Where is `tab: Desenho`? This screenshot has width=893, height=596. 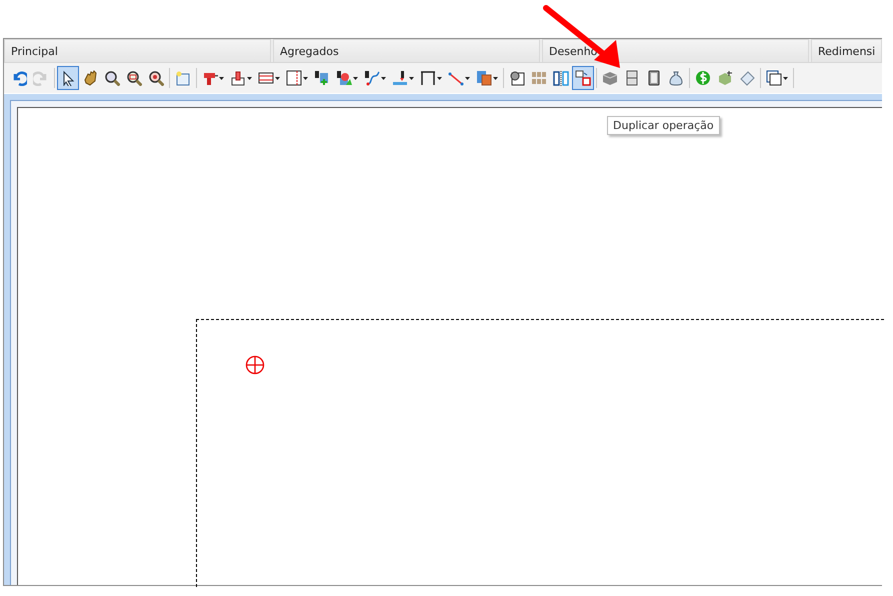
tab: Desenho is located at coordinates (675, 50).